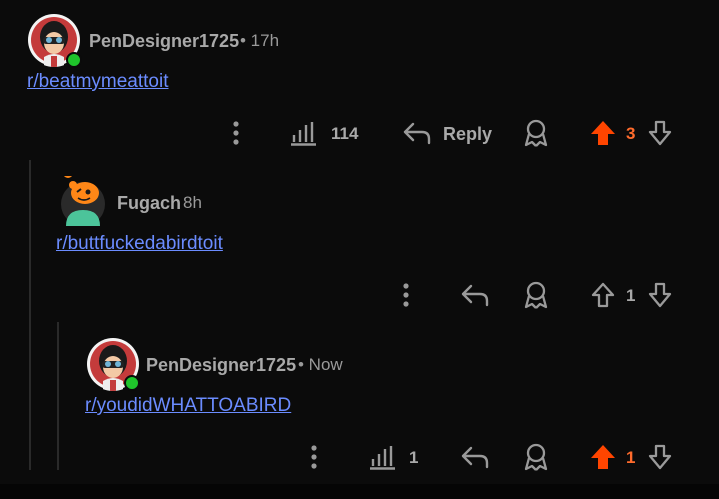 The image size is (719, 499). I want to click on bottom-bar, so click(359, 491).